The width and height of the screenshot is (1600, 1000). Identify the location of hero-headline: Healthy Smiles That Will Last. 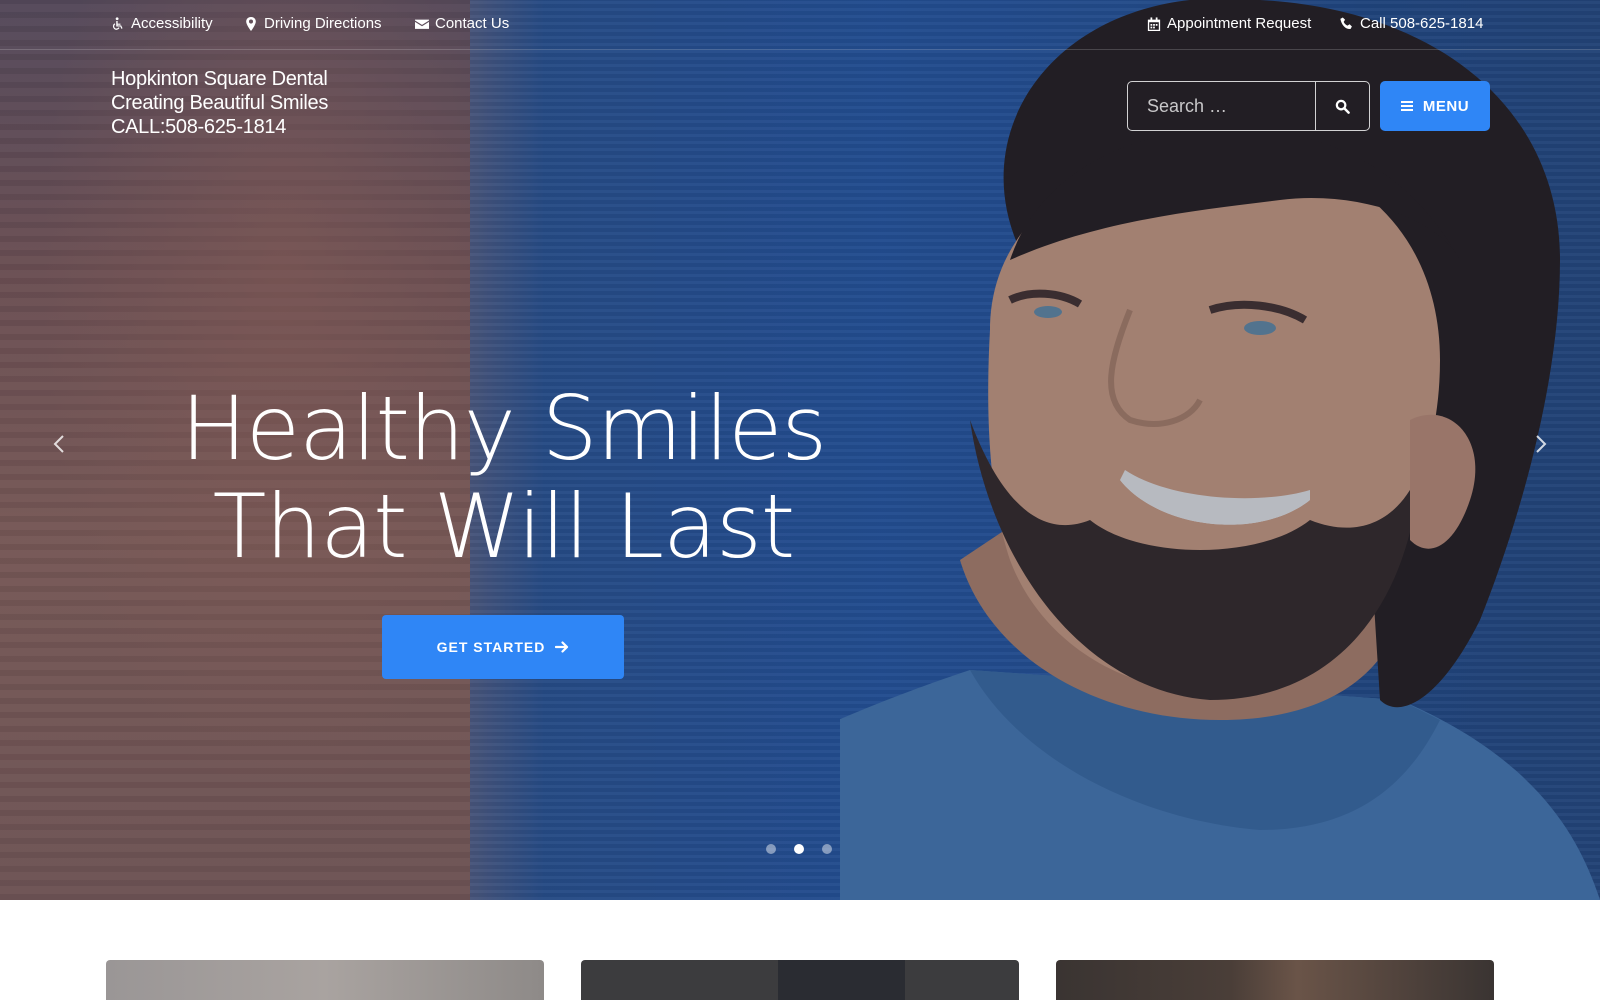
(503, 478).